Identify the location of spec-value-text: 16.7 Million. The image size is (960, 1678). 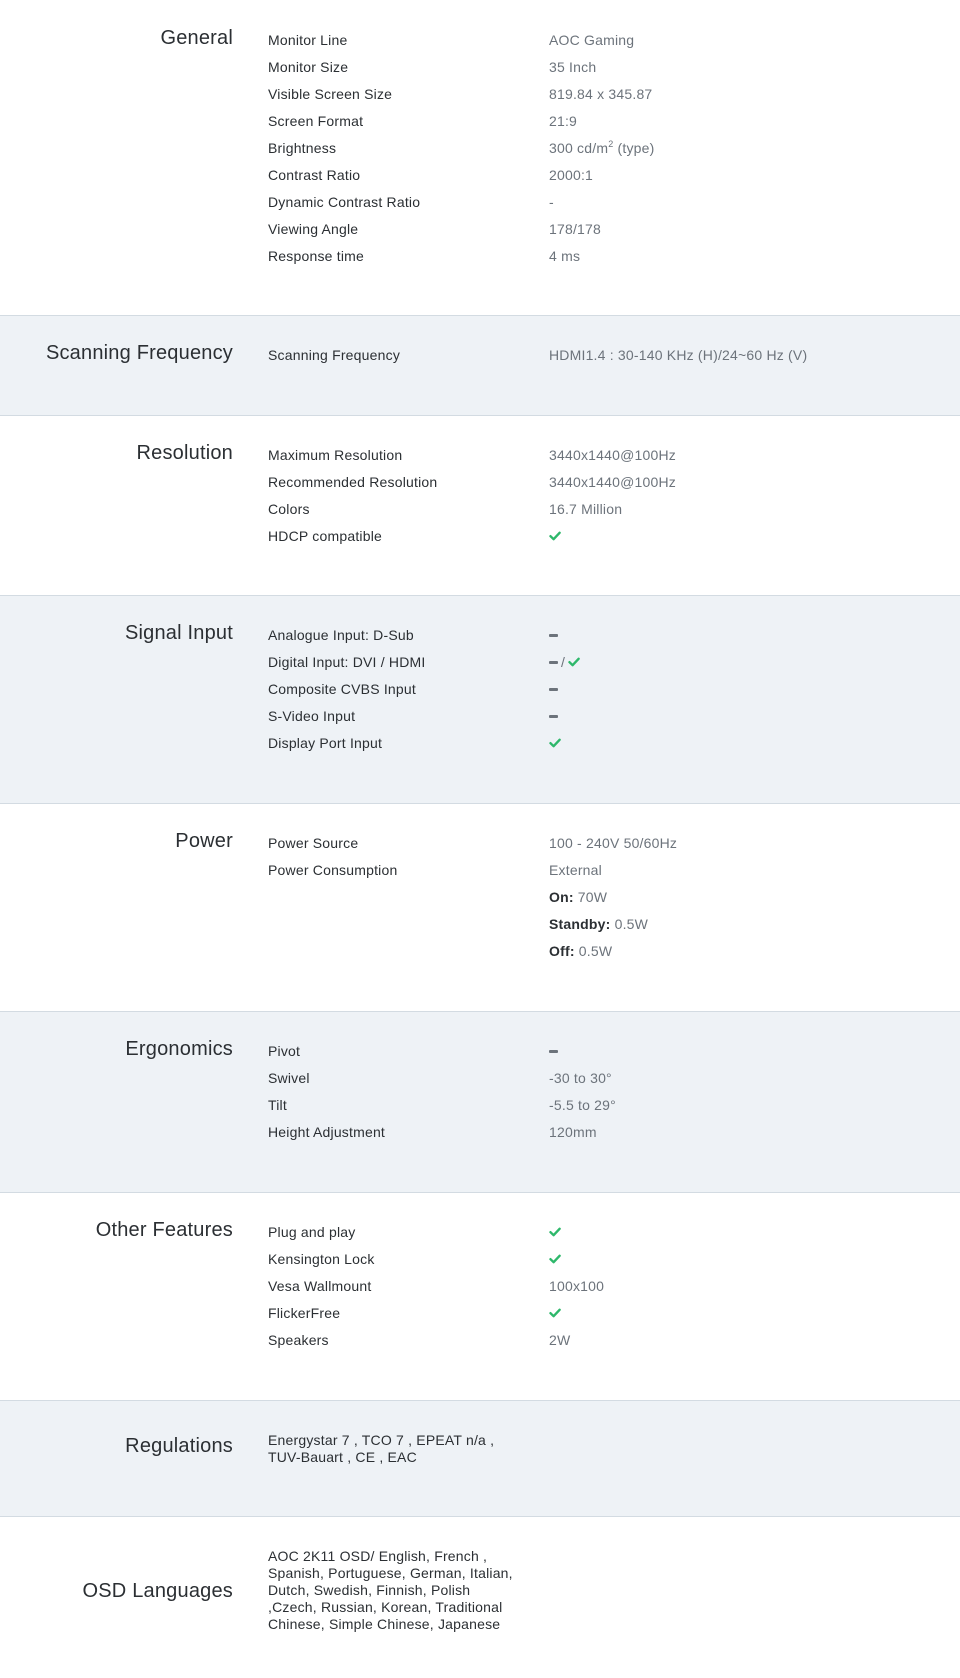
(586, 509).